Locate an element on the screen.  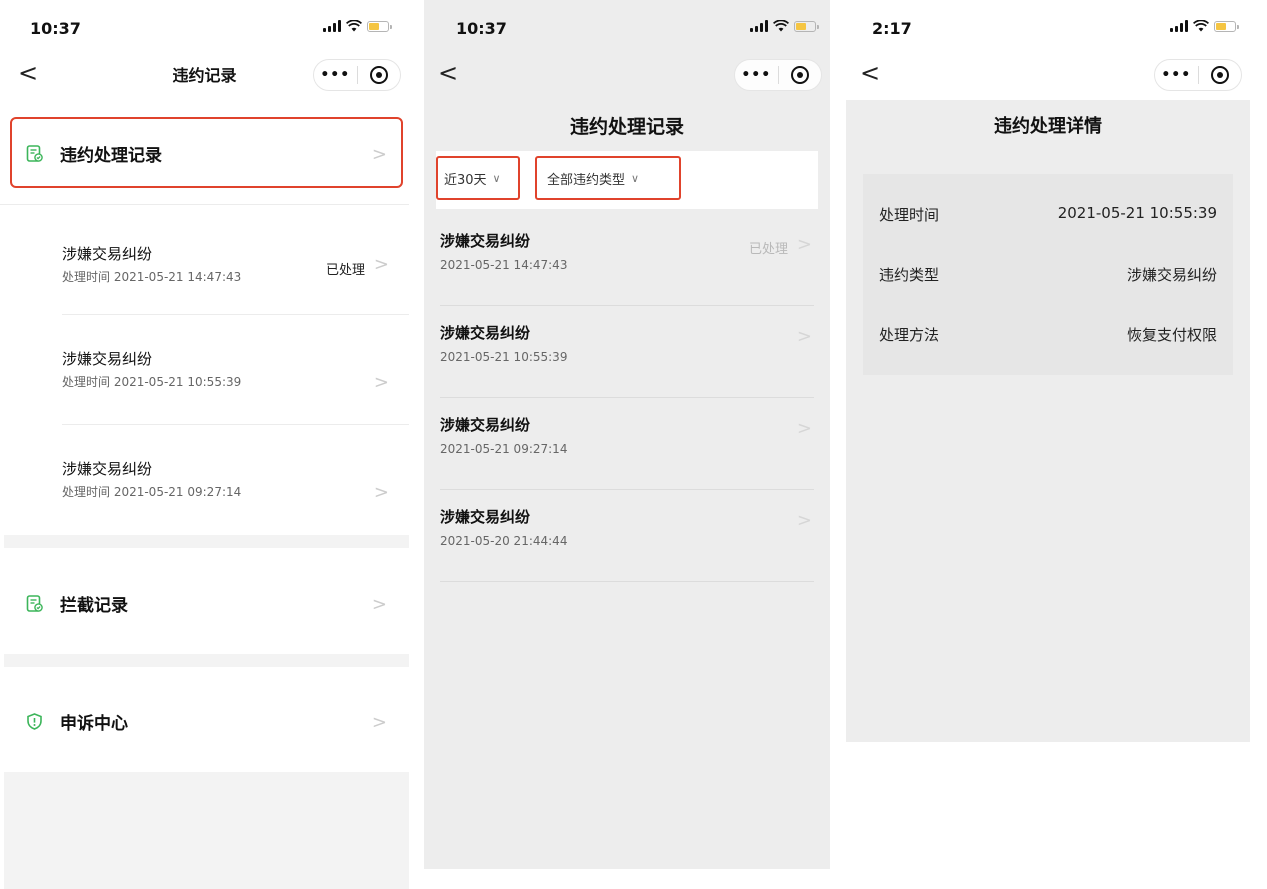
time-range-filter: 近30天 ∨ is located at coordinates (478, 178).